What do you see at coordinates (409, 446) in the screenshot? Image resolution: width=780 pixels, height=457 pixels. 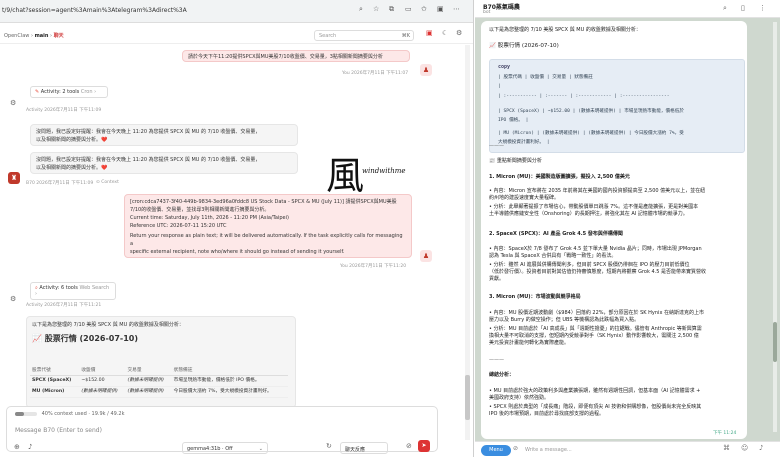 I see `stop-icon: ⊘` at bounding box center [409, 446].